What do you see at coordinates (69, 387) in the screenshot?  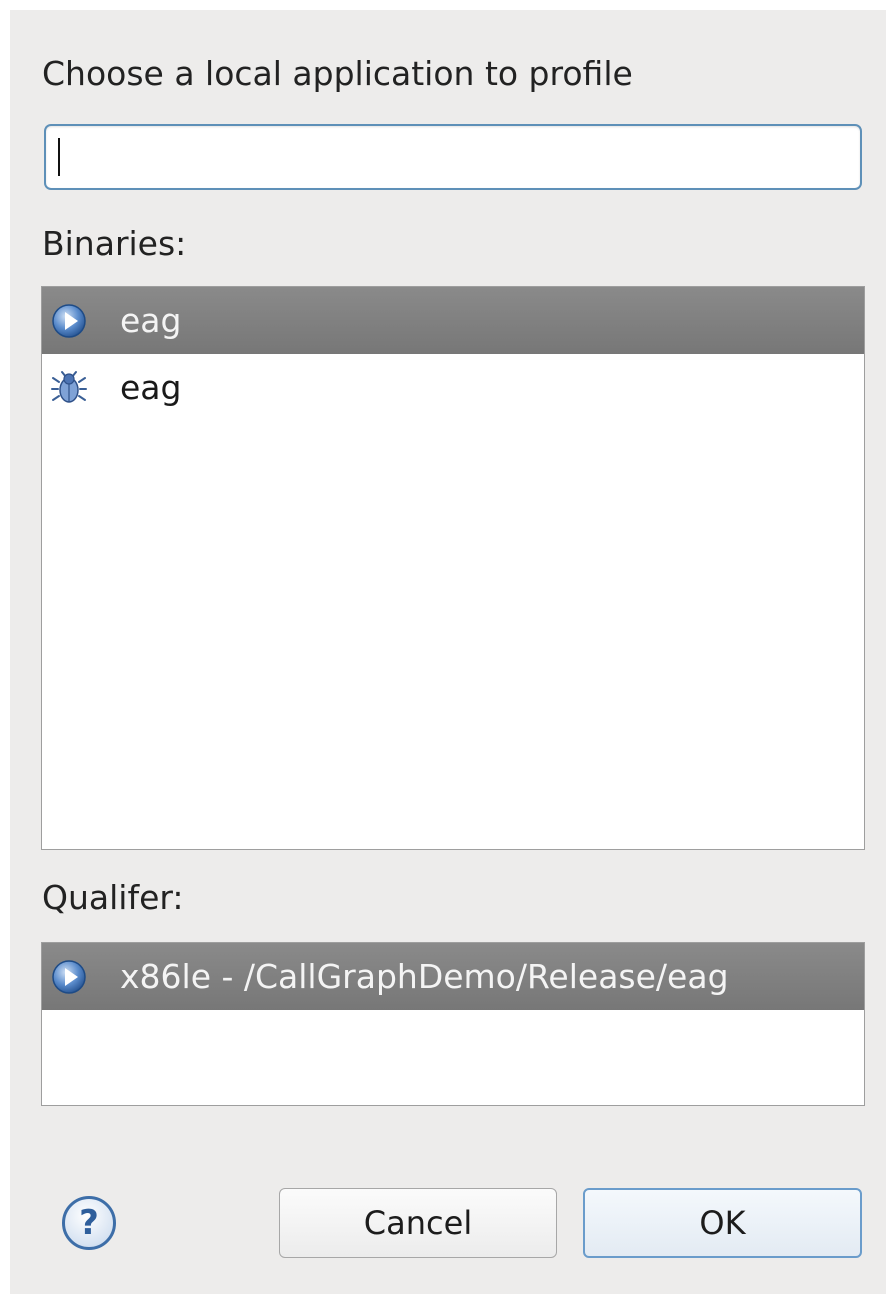 I see `debug-bug-icon` at bounding box center [69, 387].